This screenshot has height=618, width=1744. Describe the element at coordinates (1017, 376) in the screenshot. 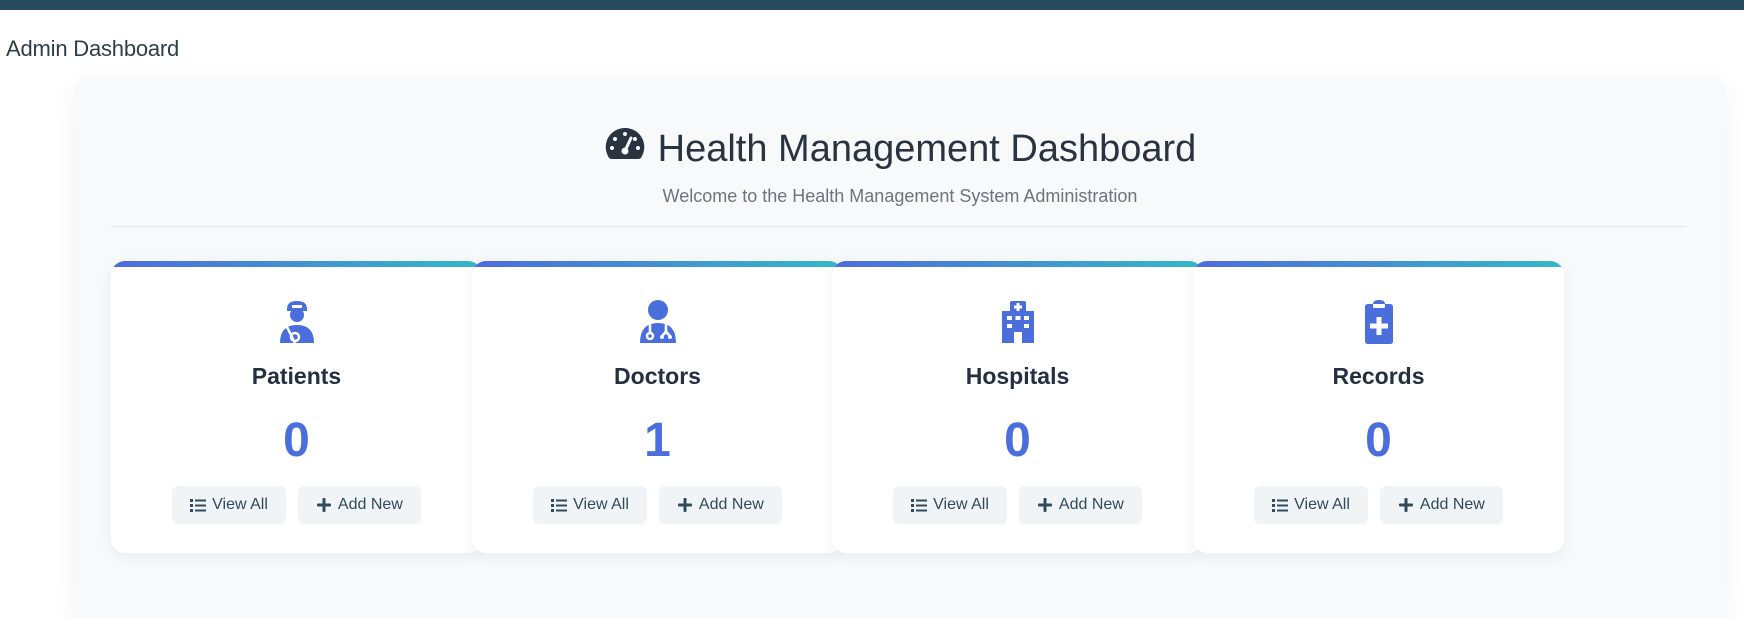

I see `card-title: Hospitals` at that location.